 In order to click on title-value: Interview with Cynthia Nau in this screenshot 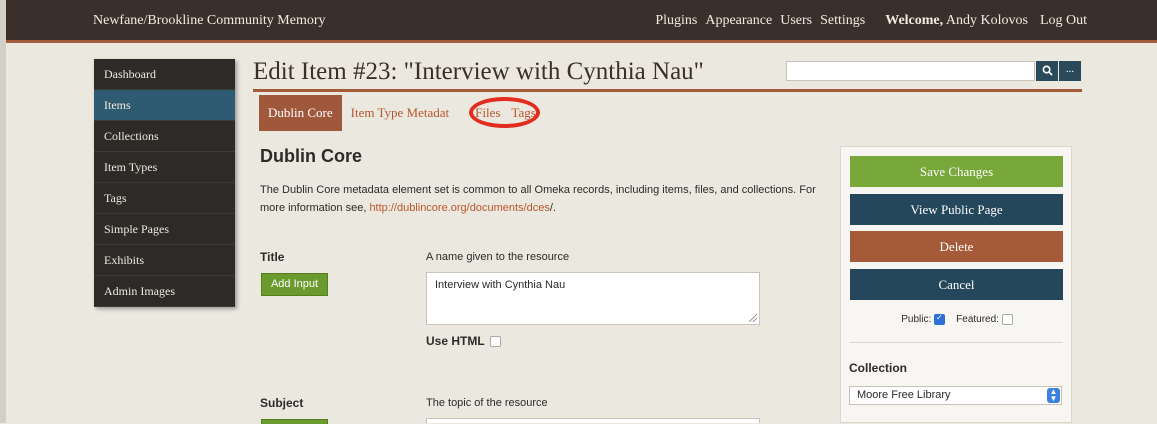, I will do `click(500, 285)`.